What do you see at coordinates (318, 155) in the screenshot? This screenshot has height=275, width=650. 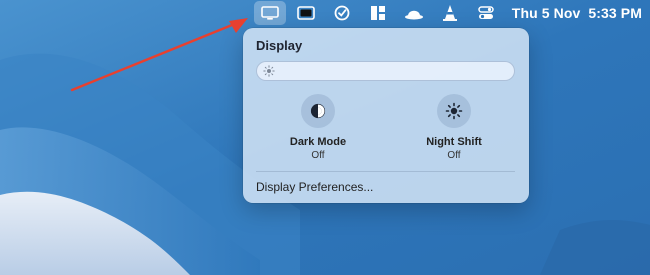 I see `dark-mode-state: Off` at bounding box center [318, 155].